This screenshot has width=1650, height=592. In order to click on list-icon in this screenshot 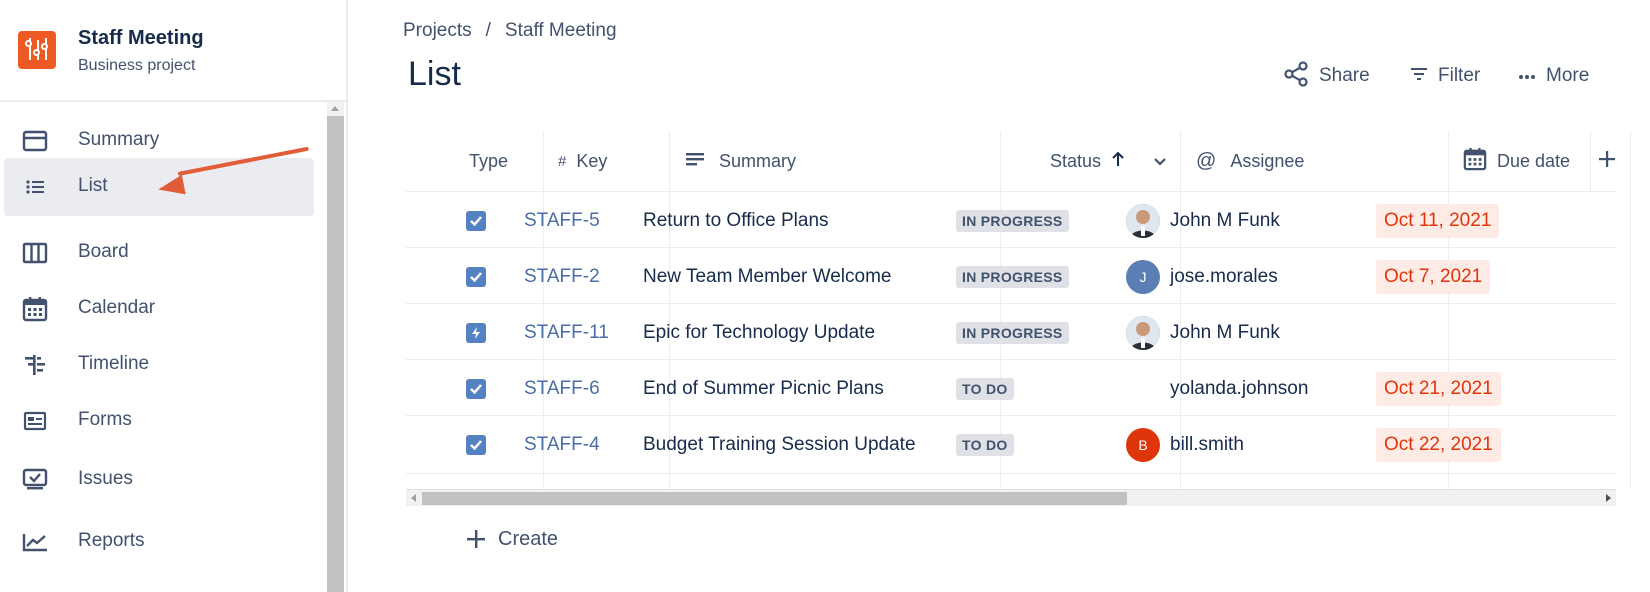, I will do `click(35, 187)`.